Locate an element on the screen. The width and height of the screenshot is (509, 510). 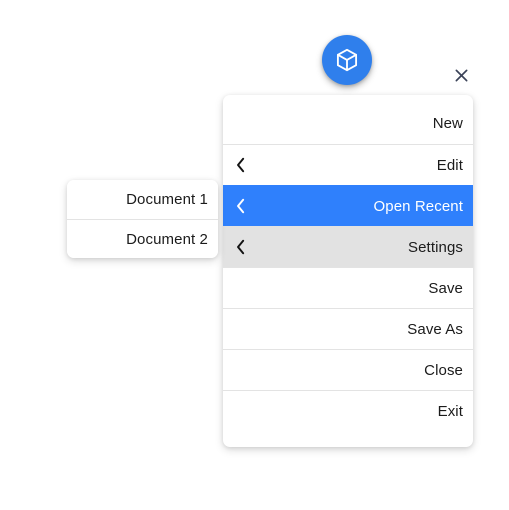
menu-item-open-recent: Open Recent is located at coordinates (348, 205).